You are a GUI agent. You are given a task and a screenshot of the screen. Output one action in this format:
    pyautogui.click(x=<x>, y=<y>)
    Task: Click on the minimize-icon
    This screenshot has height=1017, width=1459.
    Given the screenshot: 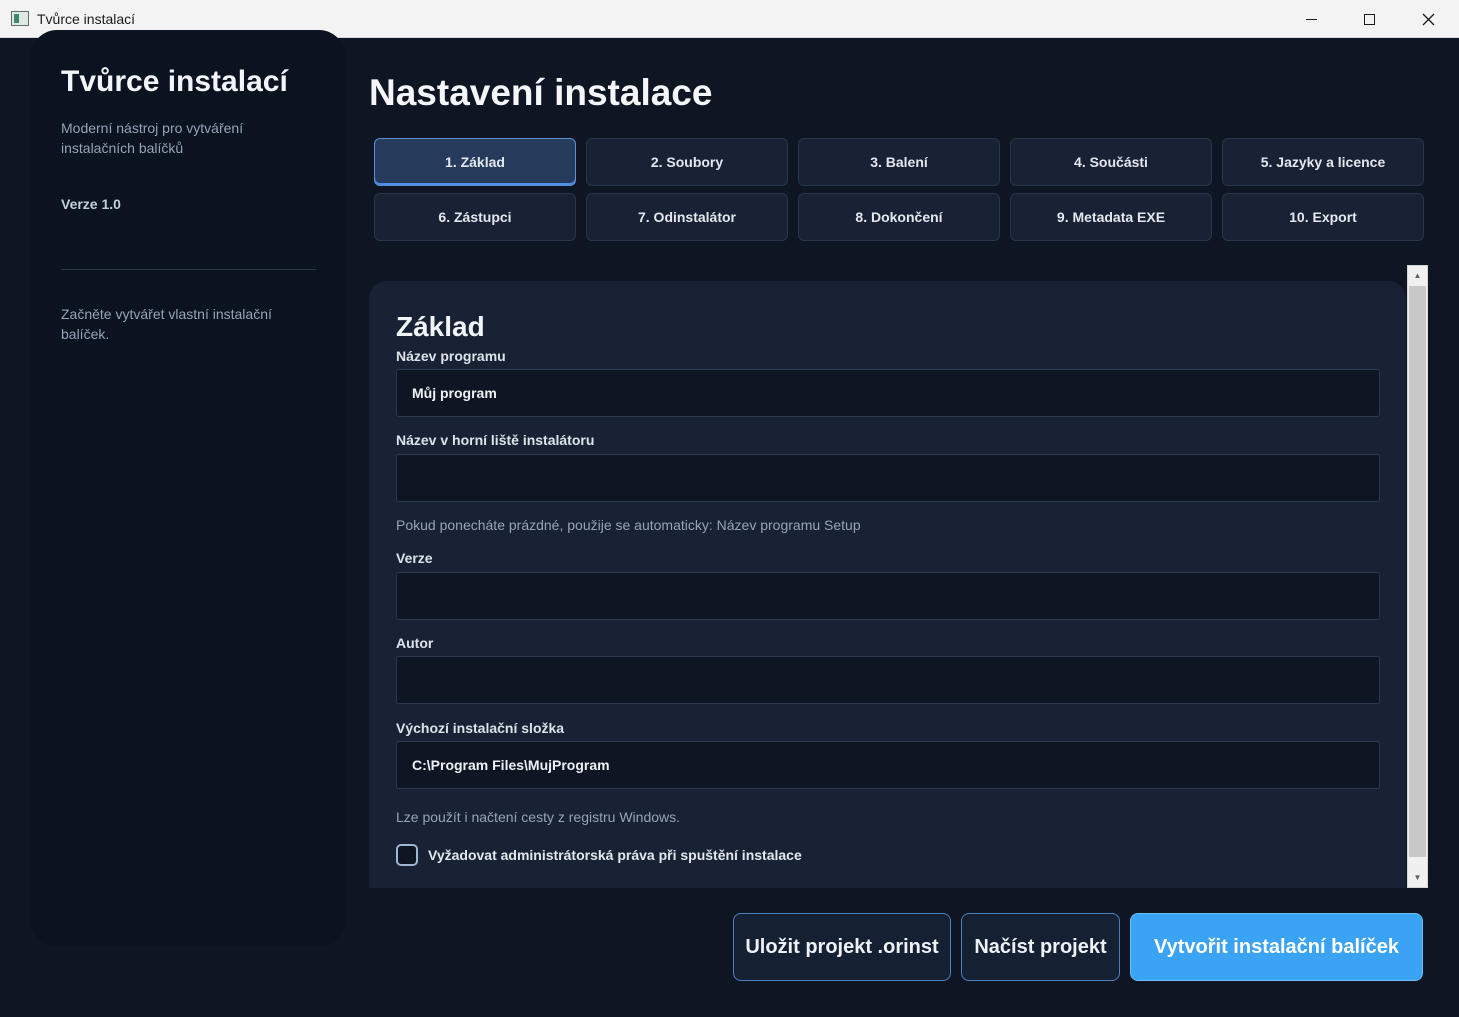 What is the action you would take?
    pyautogui.click(x=1311, y=19)
    